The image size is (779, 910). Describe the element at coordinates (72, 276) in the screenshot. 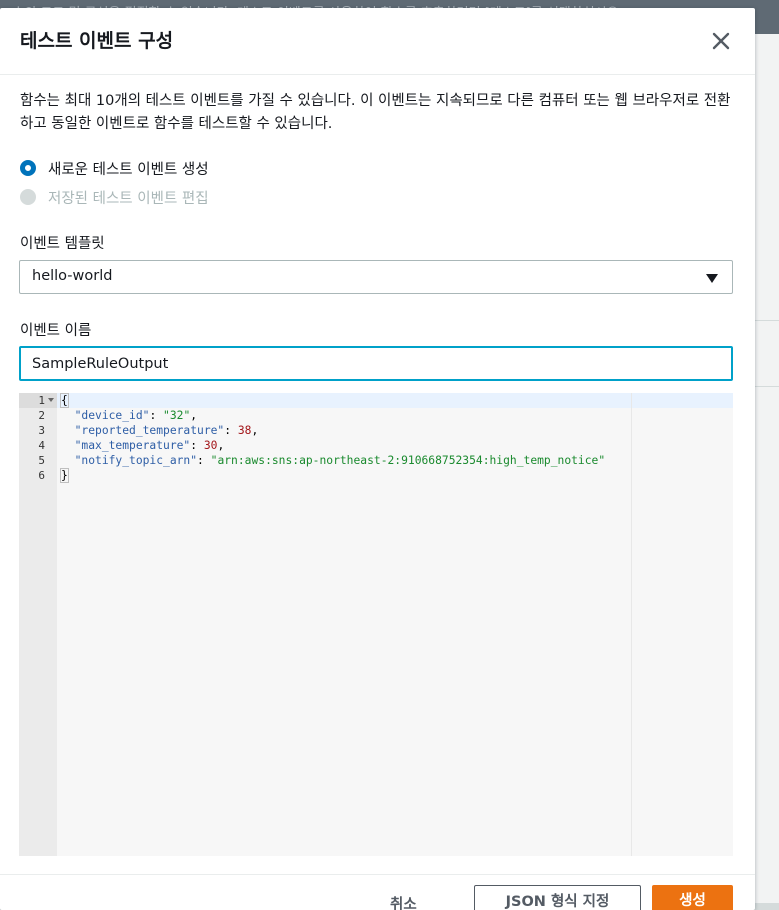

I see `event-template-value: hello-world` at that location.